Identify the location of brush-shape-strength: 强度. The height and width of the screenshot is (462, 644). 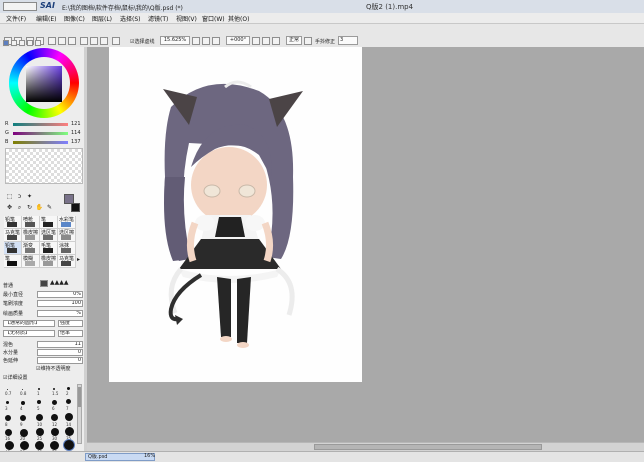
(70, 323).